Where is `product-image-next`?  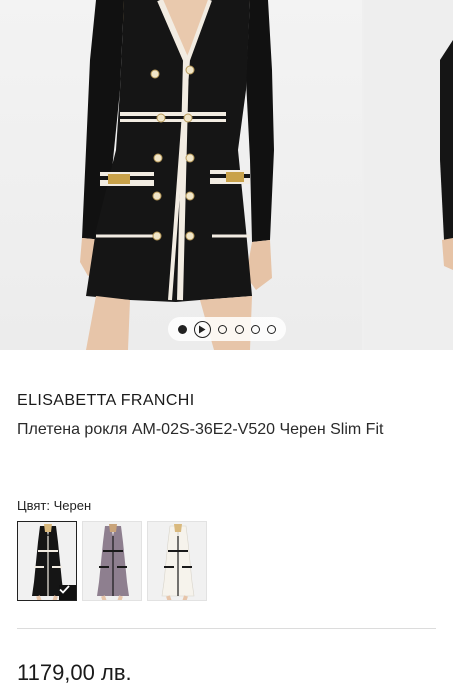
product-image-next is located at coordinates (408, 175).